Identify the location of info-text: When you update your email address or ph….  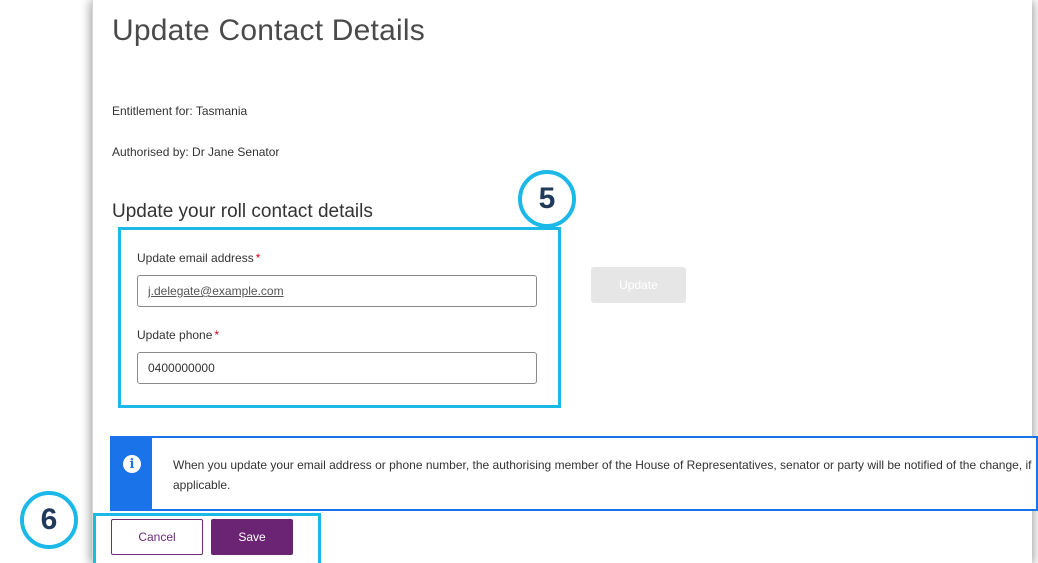
(602, 475).